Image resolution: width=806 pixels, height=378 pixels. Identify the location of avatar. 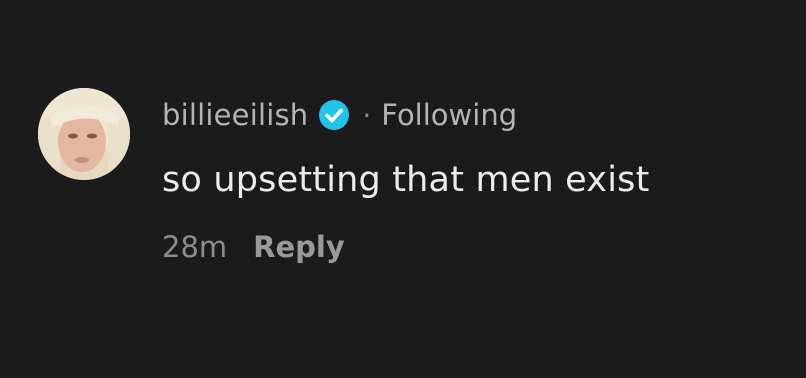
(84, 134).